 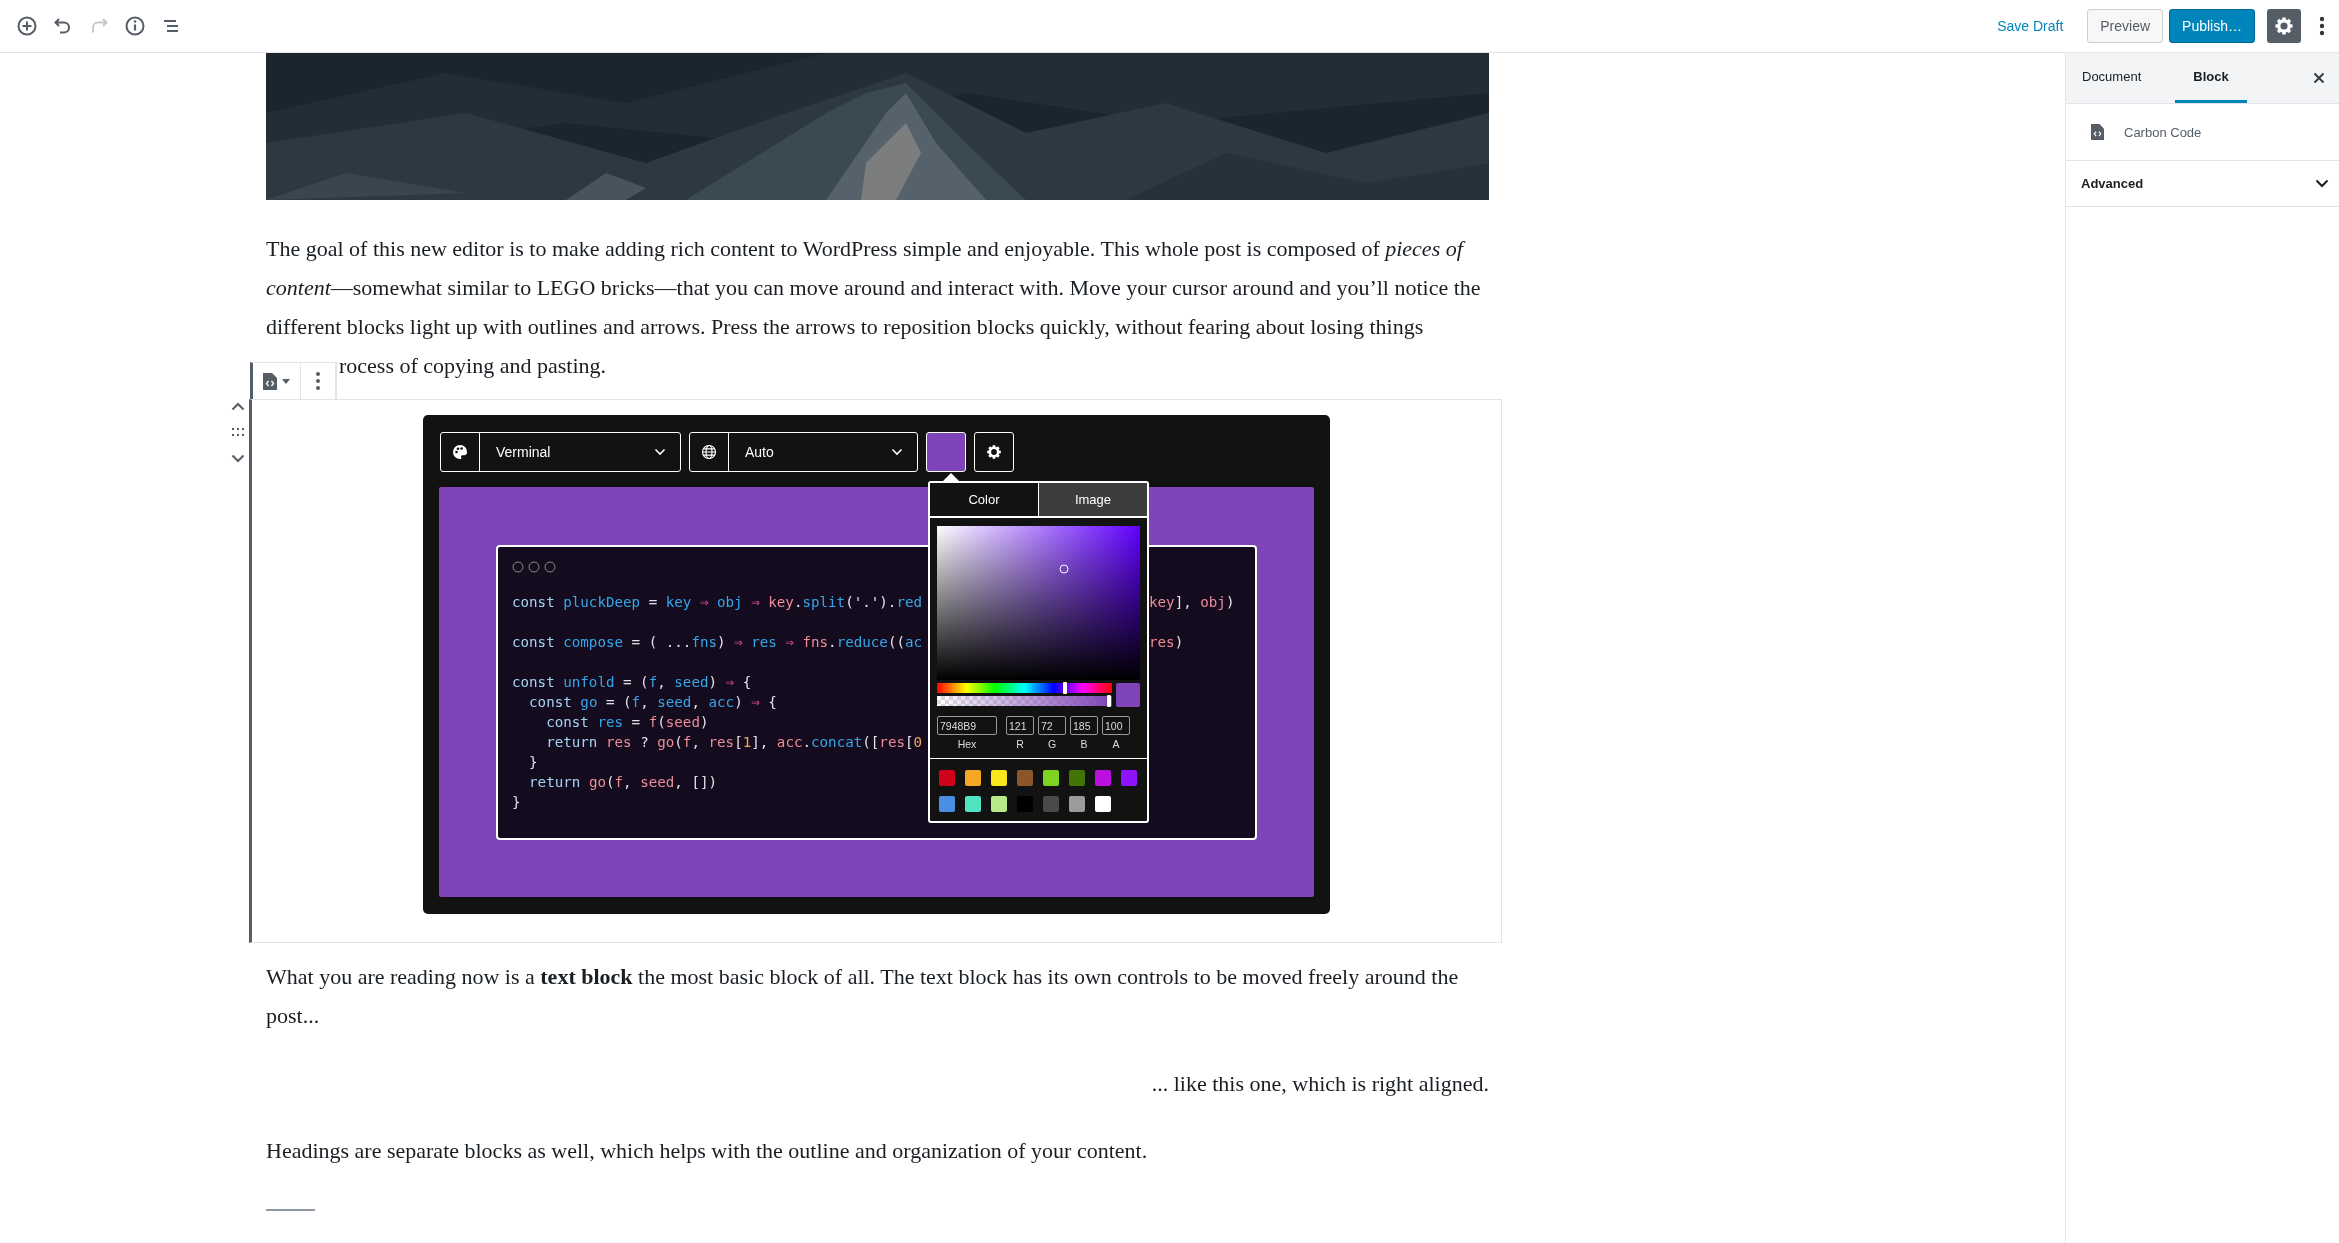 I want to click on color-value-field: 121, so click(x=1020, y=725).